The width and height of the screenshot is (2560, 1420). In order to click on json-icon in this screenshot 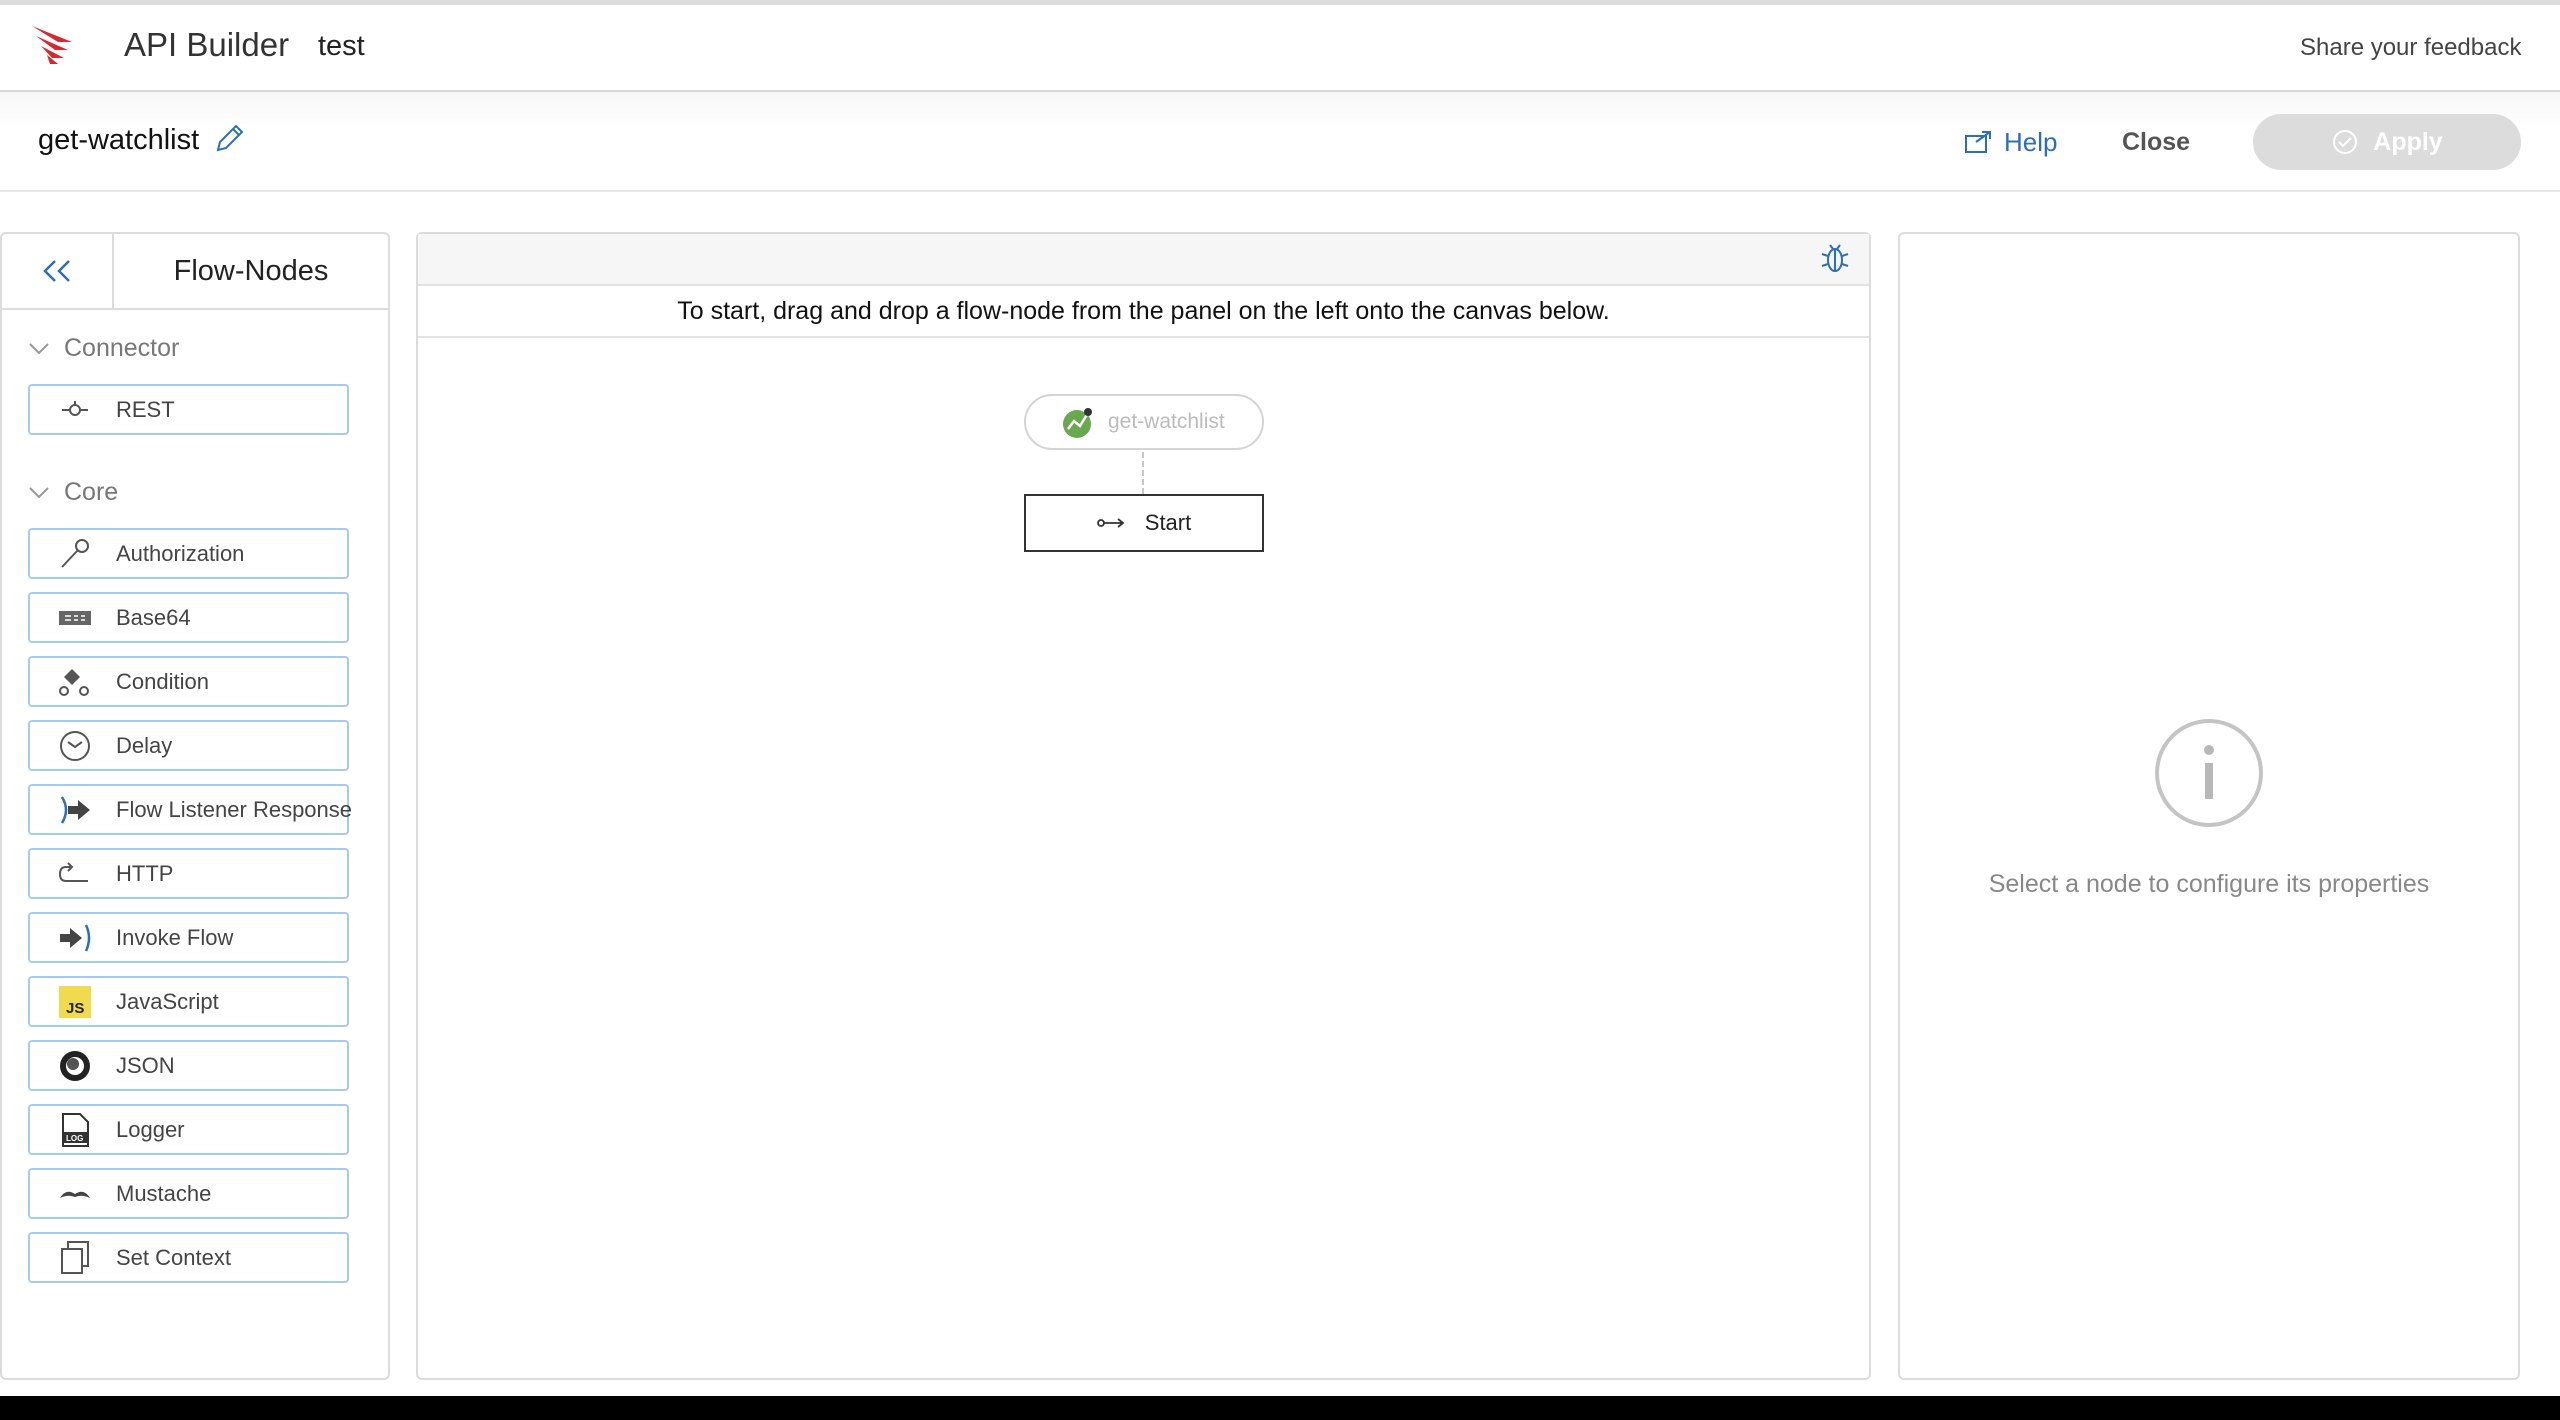, I will do `click(75, 1065)`.